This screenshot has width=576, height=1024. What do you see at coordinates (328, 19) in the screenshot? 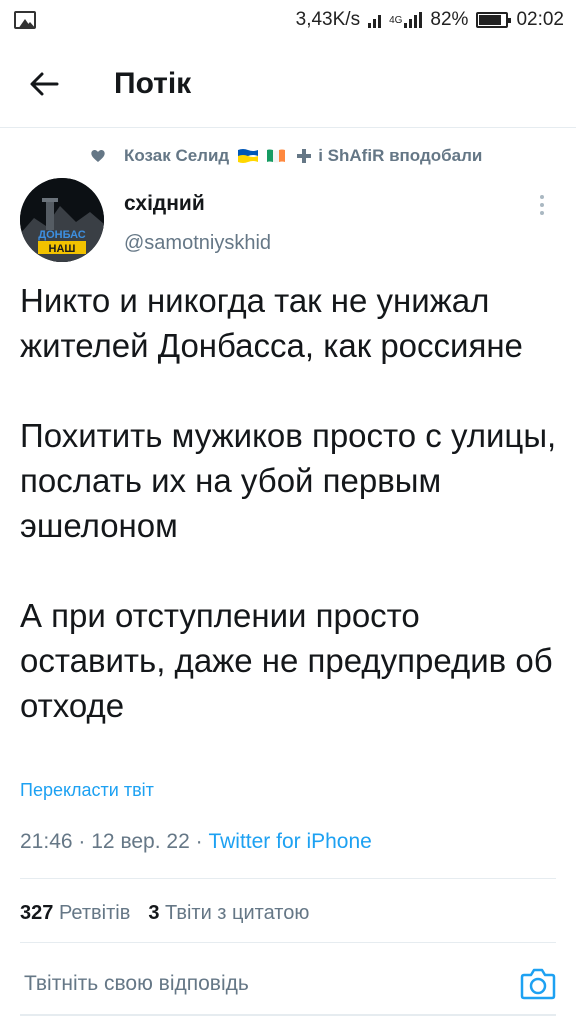
I see `network-speed: 3,43K/s` at bounding box center [328, 19].